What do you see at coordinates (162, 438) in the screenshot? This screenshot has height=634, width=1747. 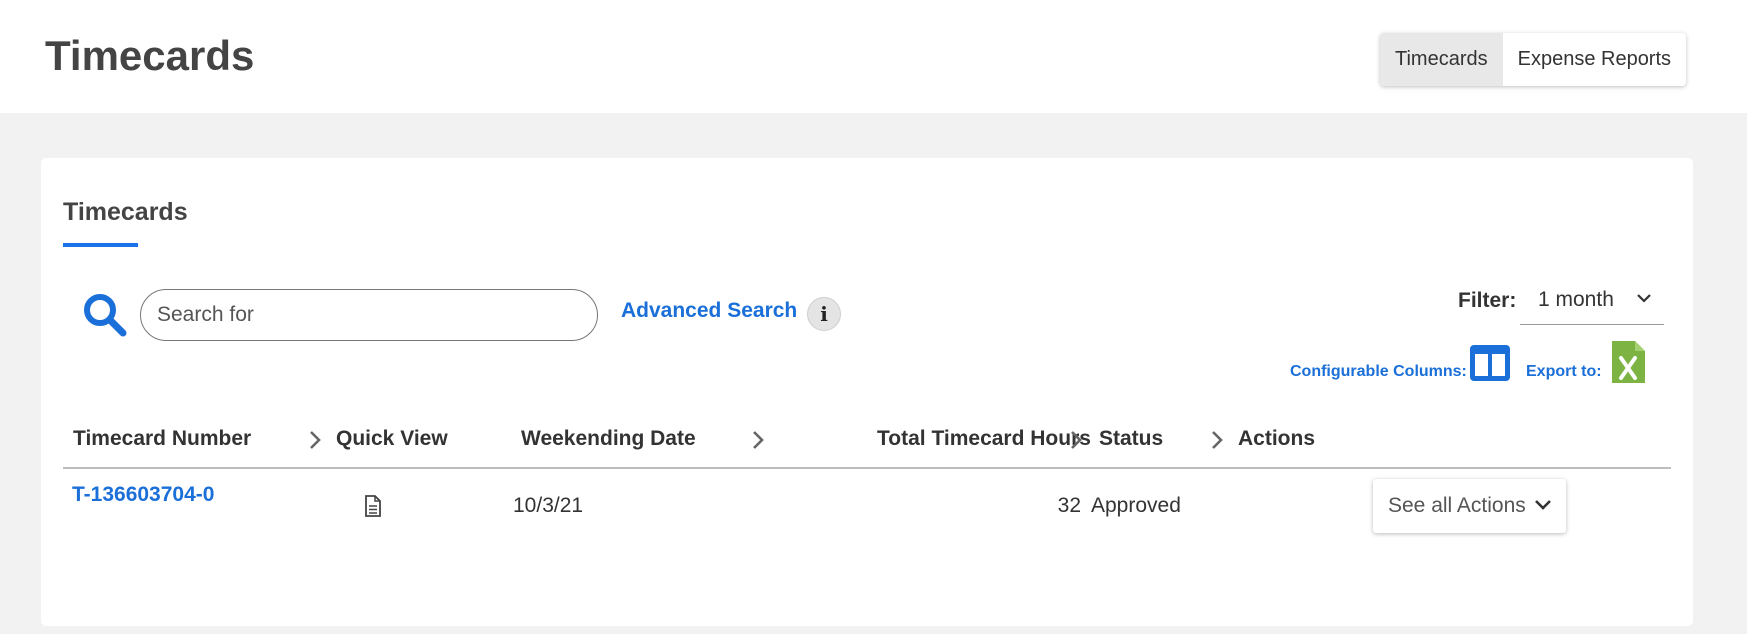 I see `column-header-timecard-number: Timecard Number` at bounding box center [162, 438].